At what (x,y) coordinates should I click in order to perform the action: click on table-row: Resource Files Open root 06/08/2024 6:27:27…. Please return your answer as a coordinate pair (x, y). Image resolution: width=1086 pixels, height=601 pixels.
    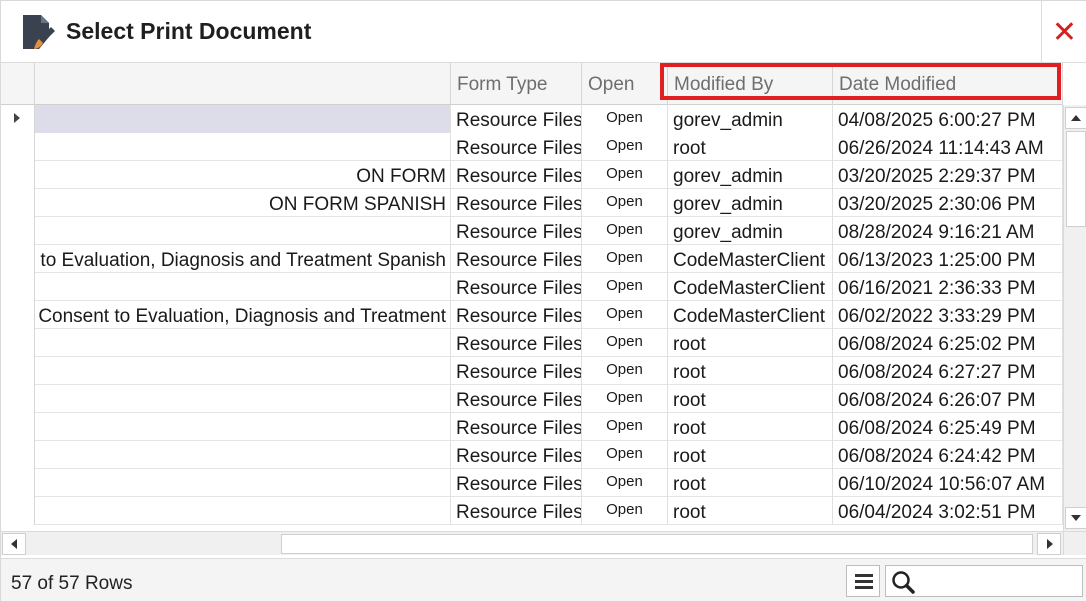
    Looking at the image, I should click on (532, 371).